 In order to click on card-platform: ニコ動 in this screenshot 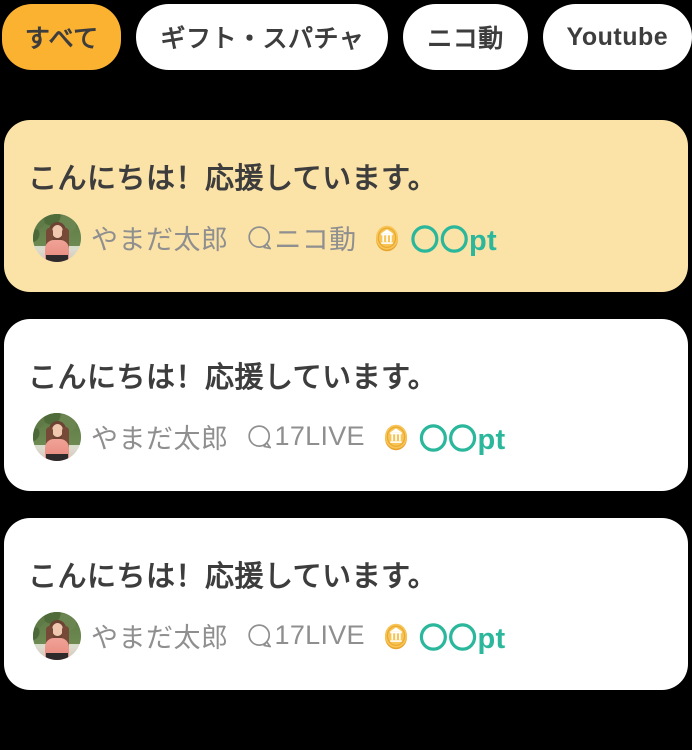, I will do `click(302, 237)`.